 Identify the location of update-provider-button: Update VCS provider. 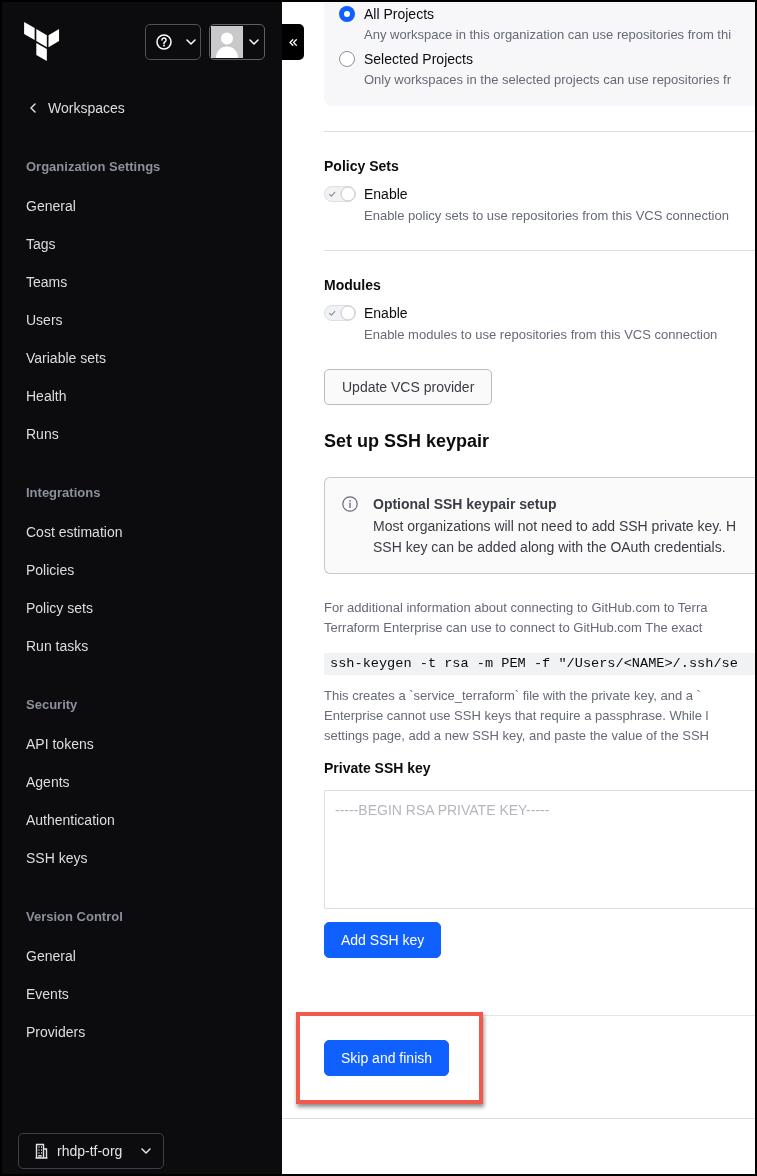
(408, 387).